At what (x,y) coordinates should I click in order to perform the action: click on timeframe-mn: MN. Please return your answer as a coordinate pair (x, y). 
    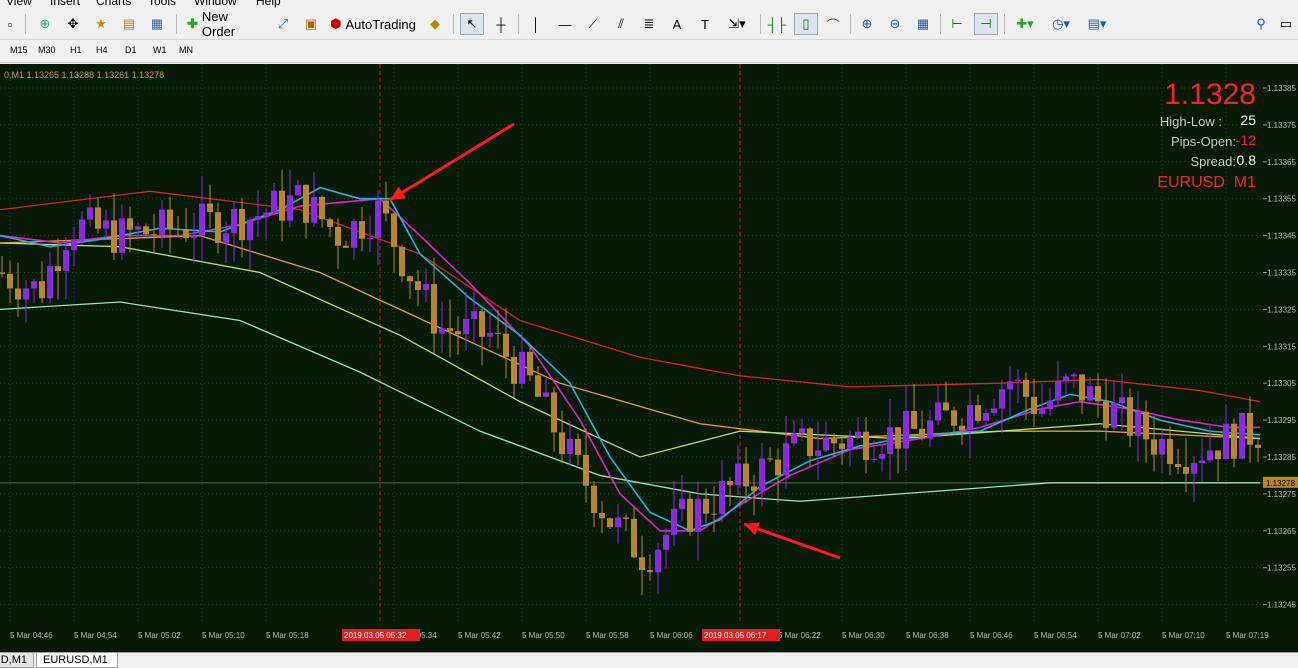
    Looking at the image, I should click on (186, 50).